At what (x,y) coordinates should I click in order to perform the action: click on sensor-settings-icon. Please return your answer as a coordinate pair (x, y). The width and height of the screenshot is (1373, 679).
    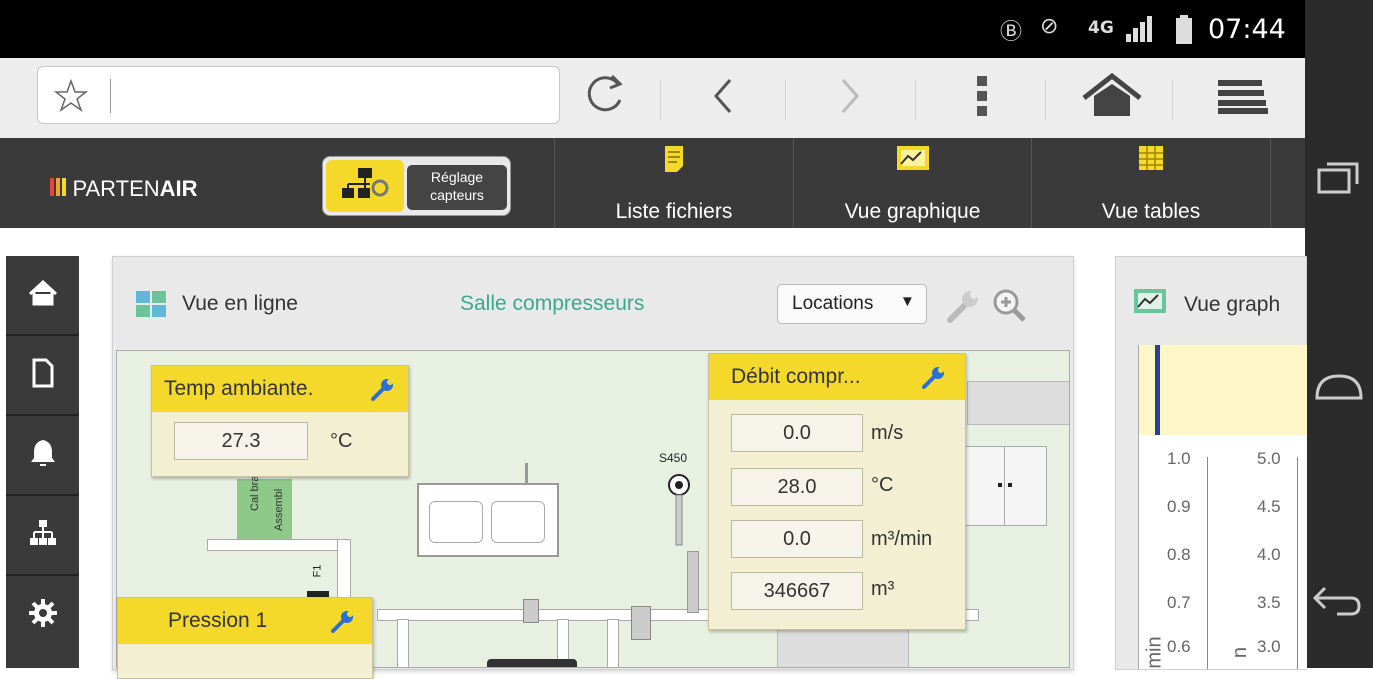
    Looking at the image, I should click on (365, 183).